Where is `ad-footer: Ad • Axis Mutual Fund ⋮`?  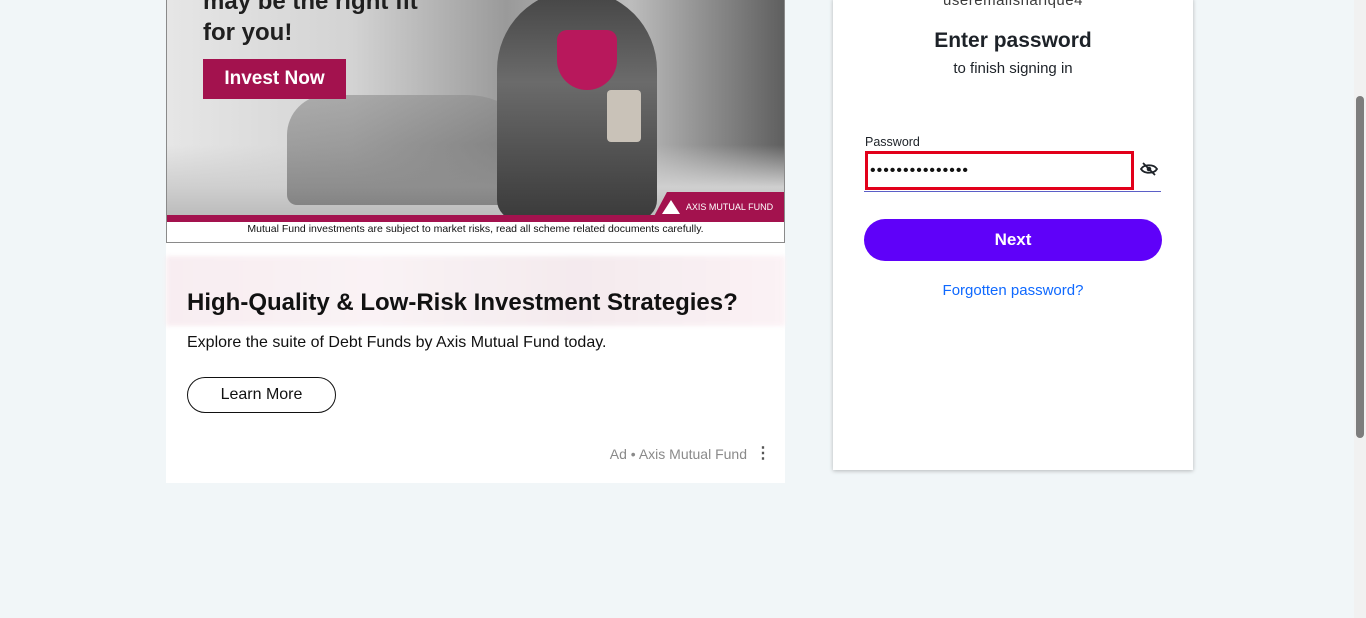
ad-footer: Ad • Axis Mutual Fund ⋮ is located at coordinates (690, 454).